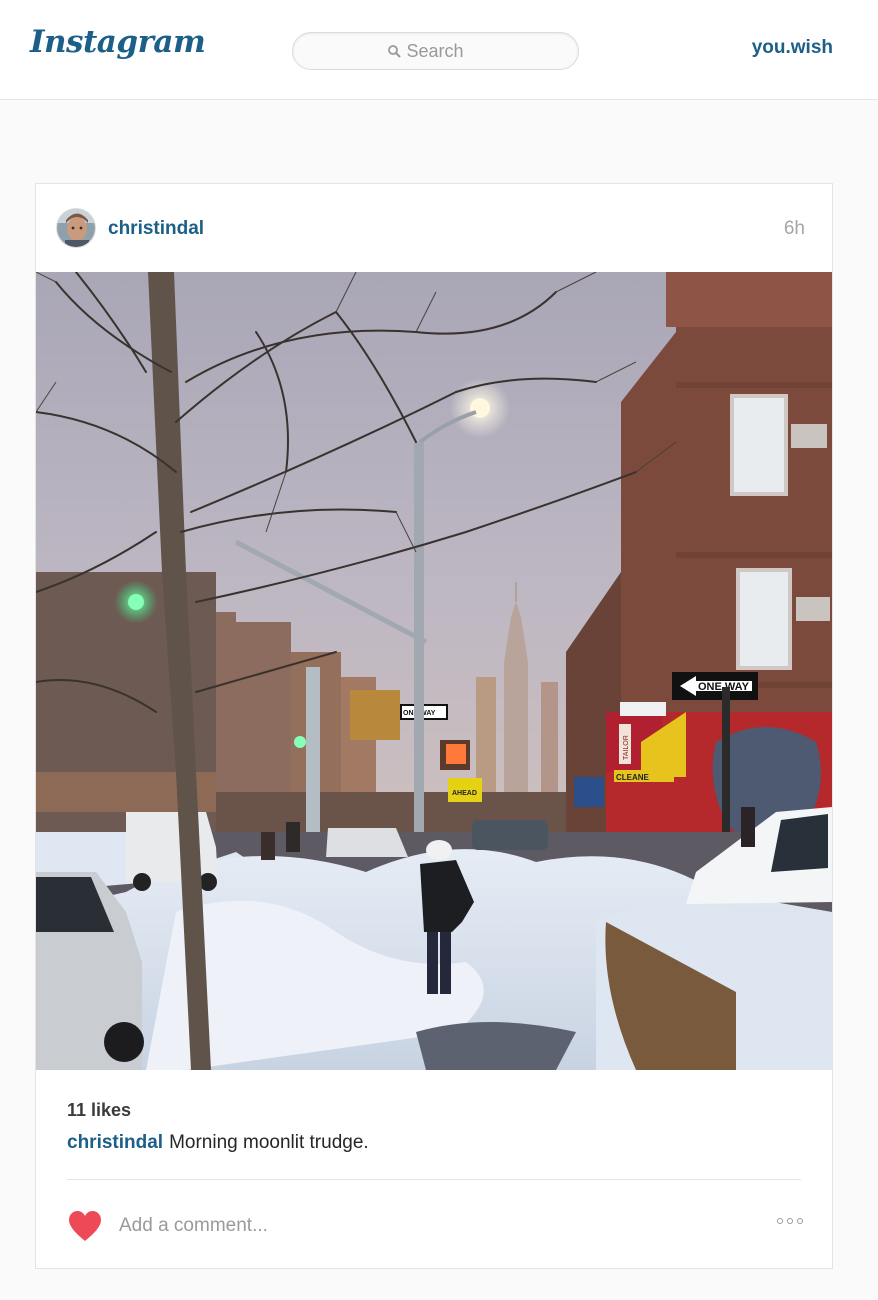  I want to click on comment-divider, so click(434, 1179).